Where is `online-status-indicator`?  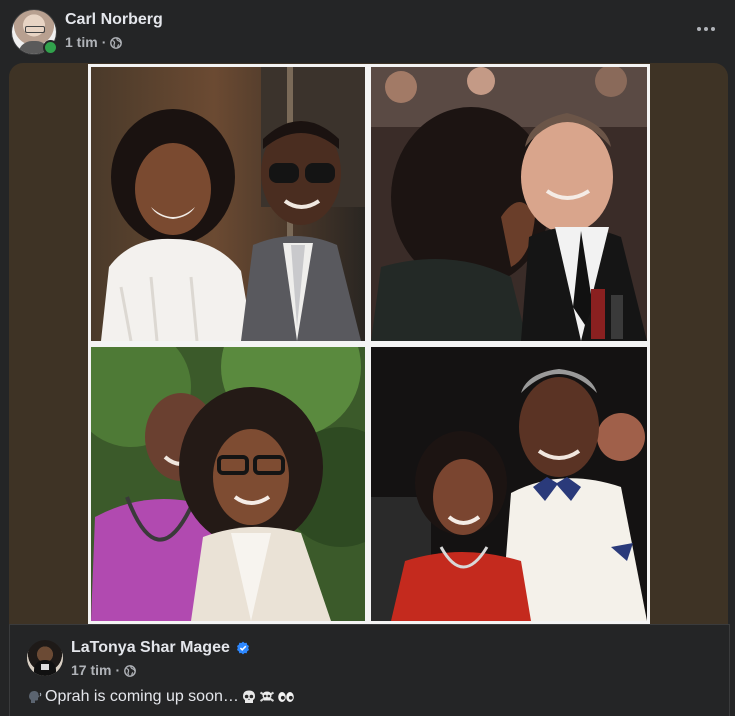 online-status-indicator is located at coordinates (50, 47).